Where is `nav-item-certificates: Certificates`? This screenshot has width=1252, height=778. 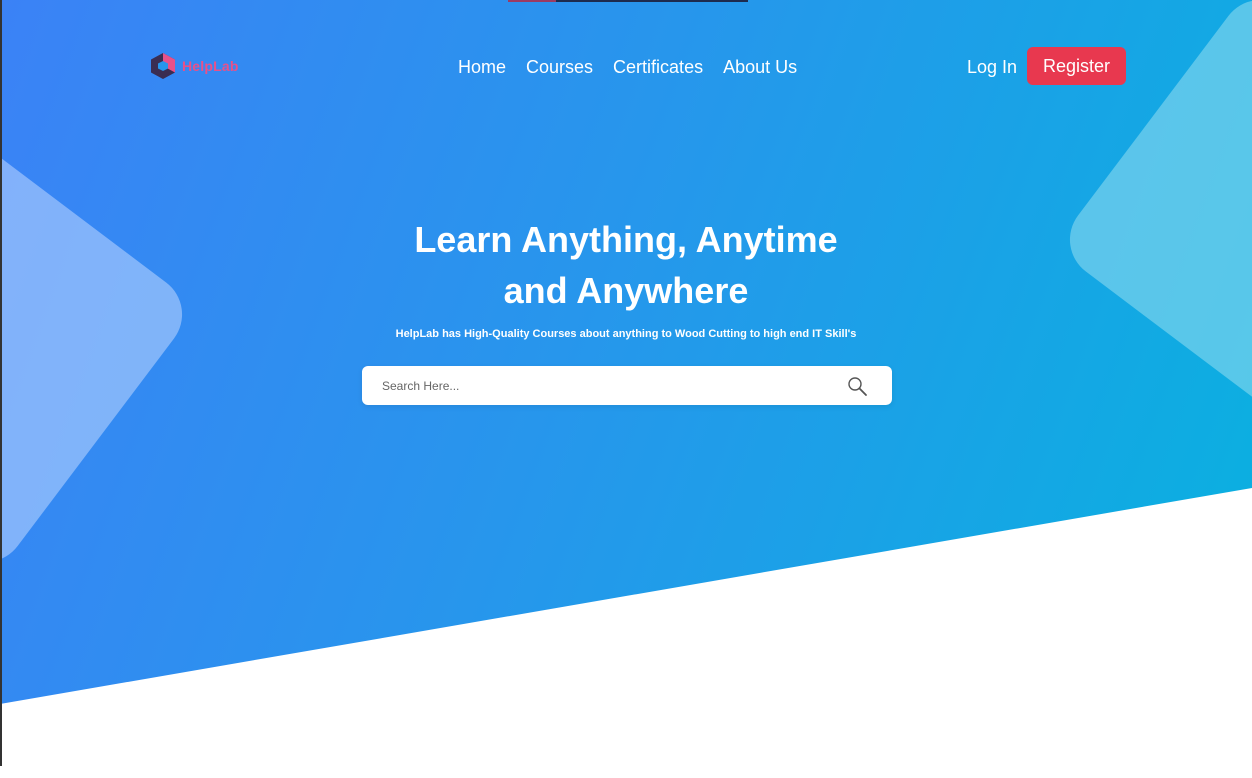 nav-item-certificates: Certificates is located at coordinates (658, 67).